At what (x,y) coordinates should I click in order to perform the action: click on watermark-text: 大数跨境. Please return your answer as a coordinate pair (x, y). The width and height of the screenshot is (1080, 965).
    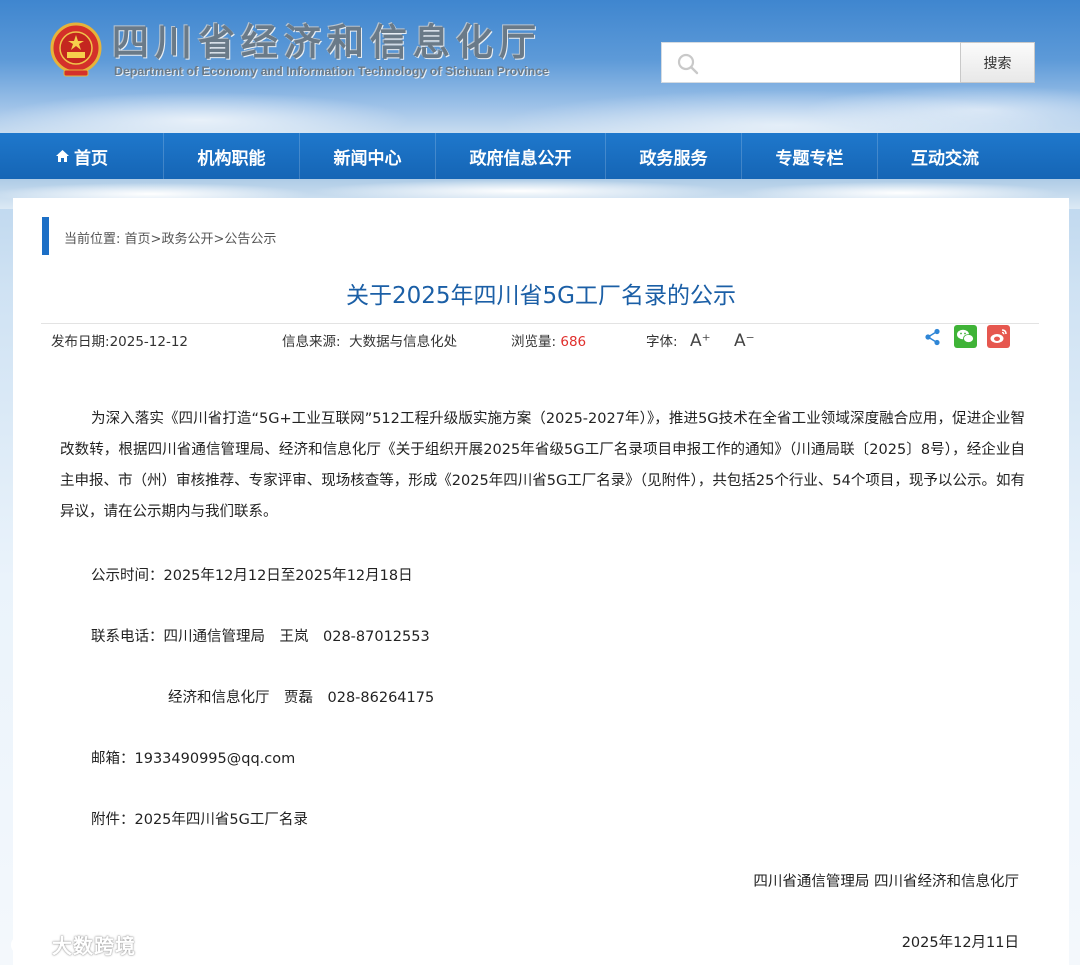
    Looking at the image, I should click on (94, 946).